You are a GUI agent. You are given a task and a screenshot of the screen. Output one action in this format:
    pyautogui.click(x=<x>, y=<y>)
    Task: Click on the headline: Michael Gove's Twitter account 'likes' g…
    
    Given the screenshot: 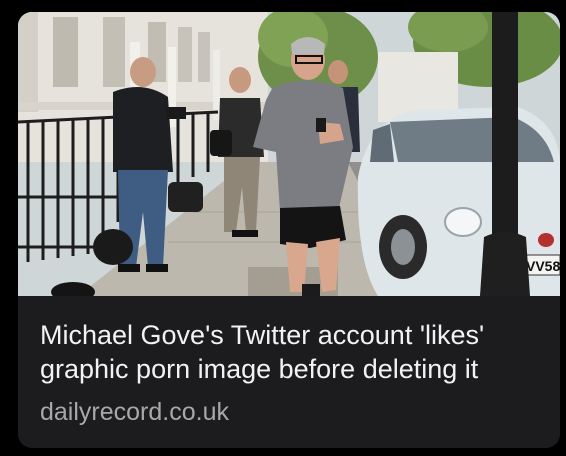 What is the action you would take?
    pyautogui.click(x=292, y=352)
    